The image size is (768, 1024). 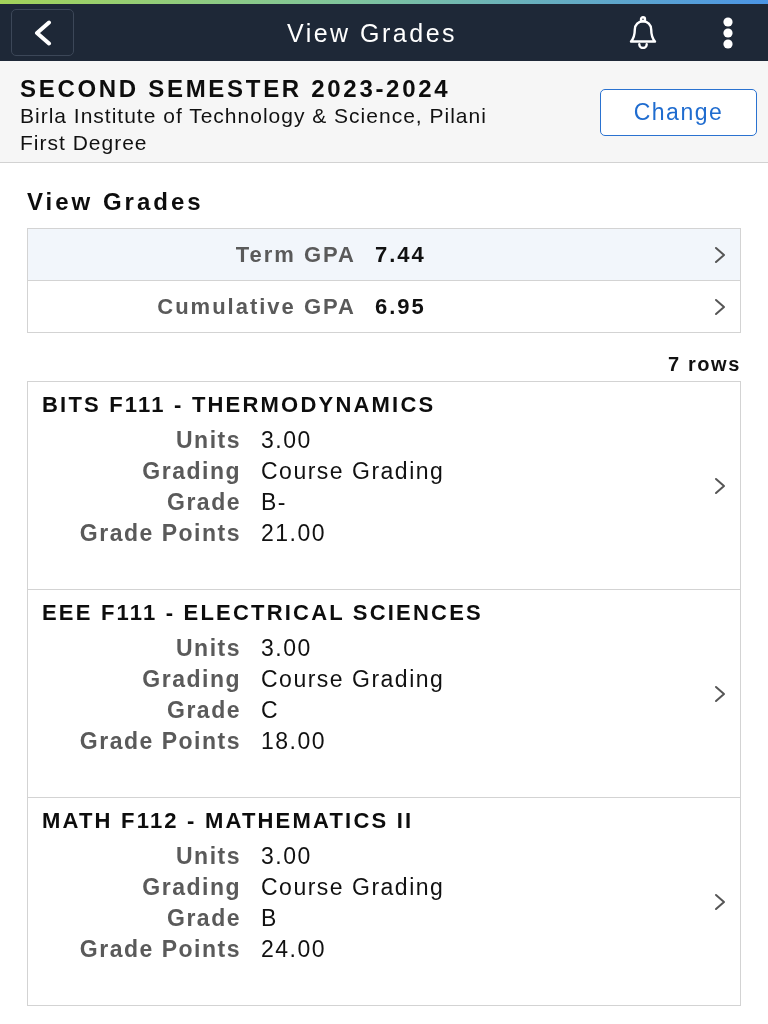 I want to click on back-button, so click(x=42, y=32).